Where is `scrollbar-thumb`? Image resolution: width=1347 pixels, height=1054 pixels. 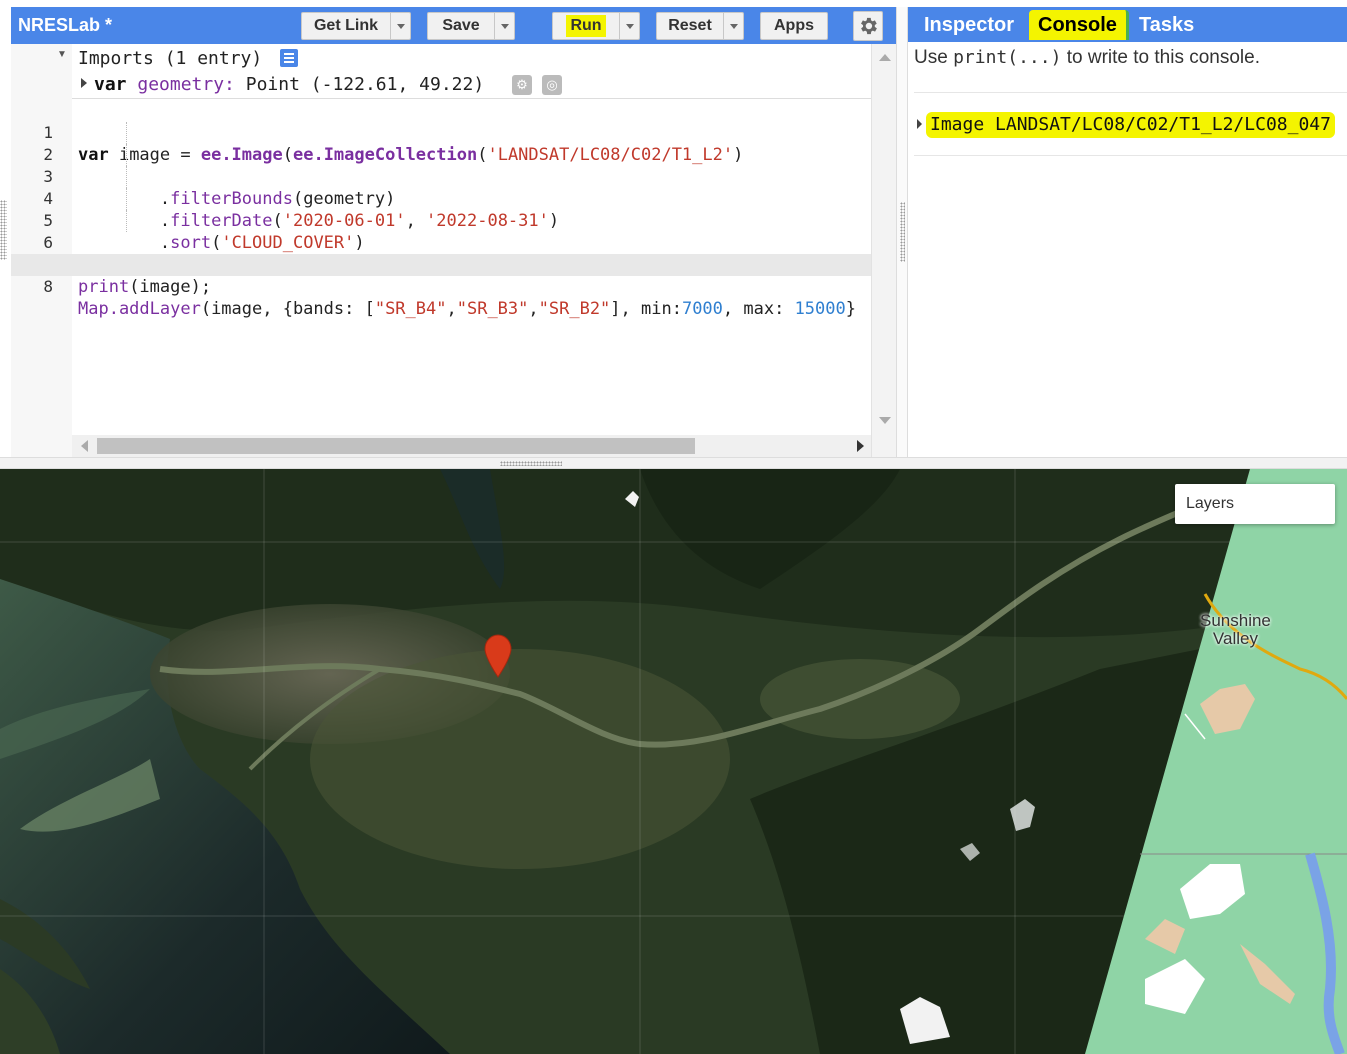 scrollbar-thumb is located at coordinates (396, 446).